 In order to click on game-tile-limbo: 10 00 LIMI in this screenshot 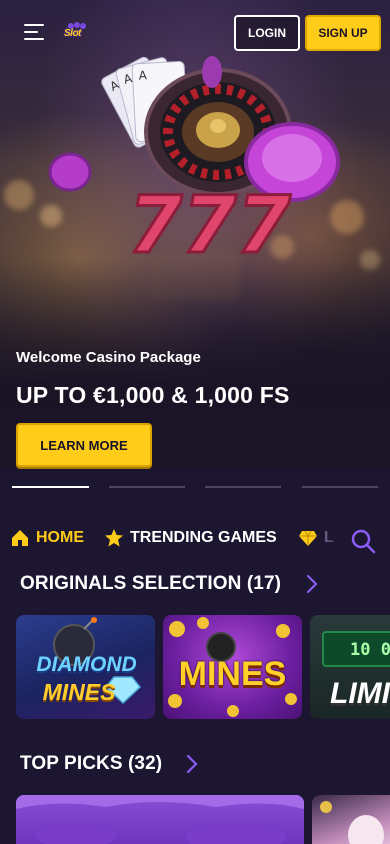, I will do `click(350, 667)`.